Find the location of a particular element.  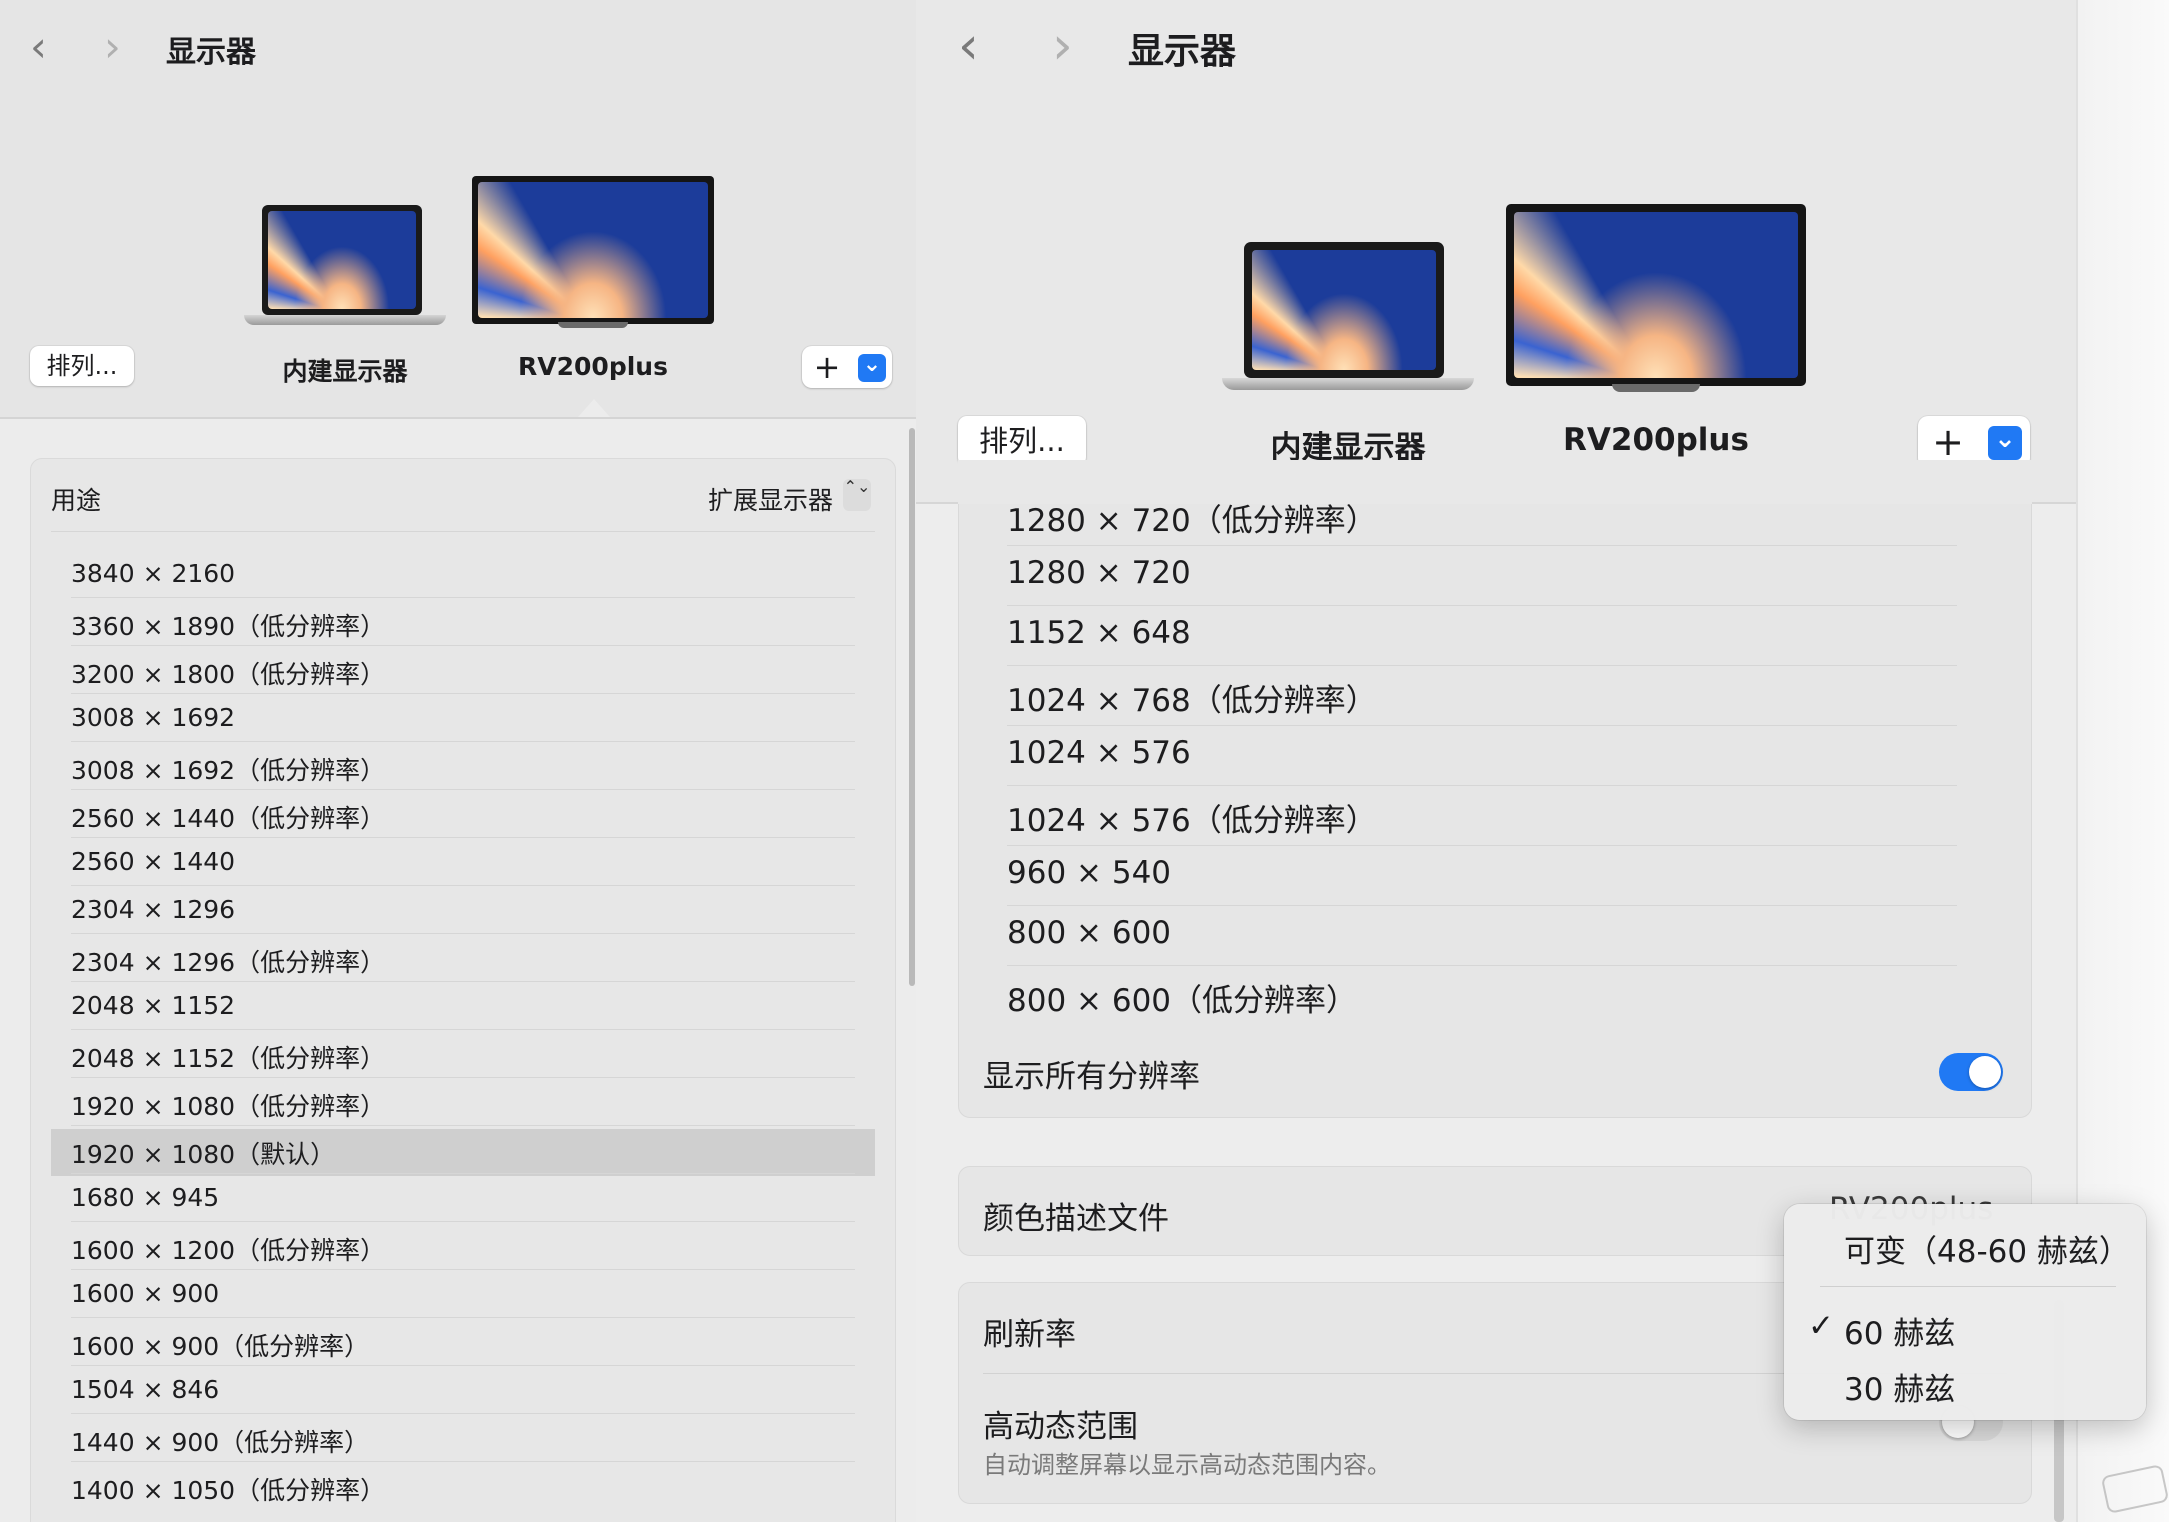

resolution-label: 2560 × 1440（低分辨率） is located at coordinates (228, 818).